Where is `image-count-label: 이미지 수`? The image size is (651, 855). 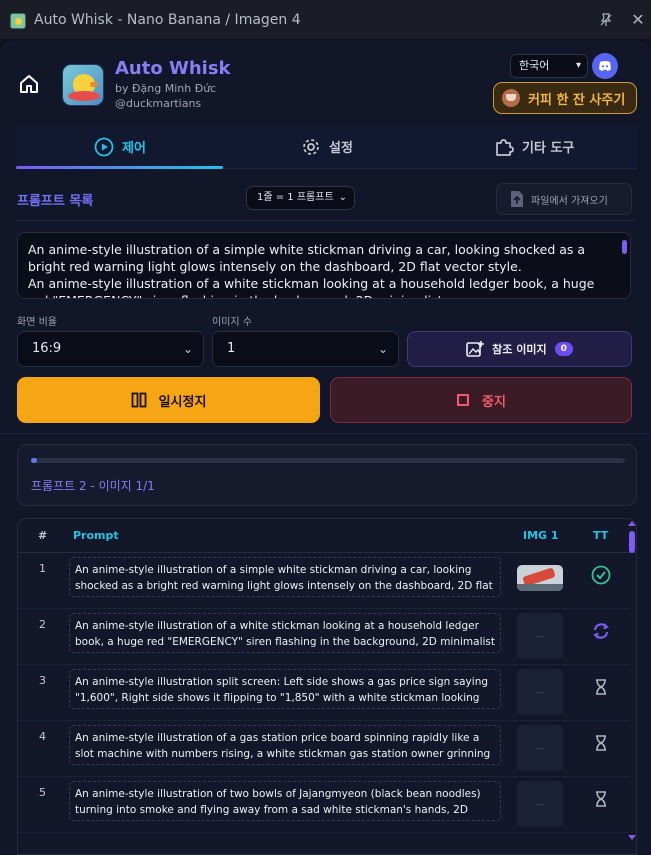
image-count-label: 이미지 수 is located at coordinates (232, 322).